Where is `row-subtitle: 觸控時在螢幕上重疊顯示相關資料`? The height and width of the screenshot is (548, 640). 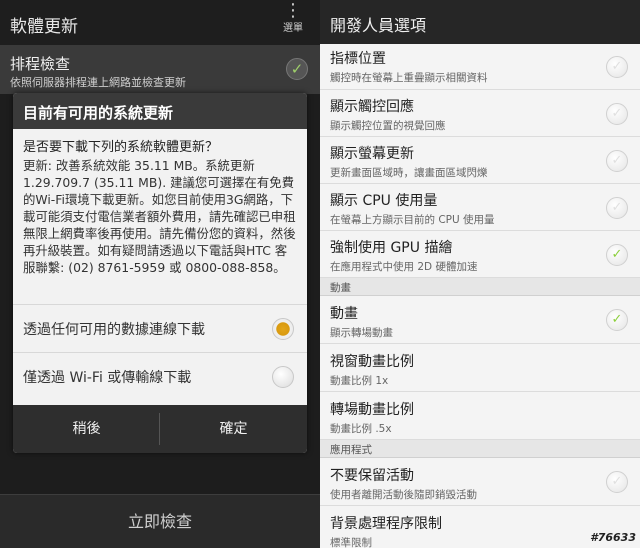
row-subtitle: 觸控時在螢幕上重疊顯示相關資料 is located at coordinates (409, 78).